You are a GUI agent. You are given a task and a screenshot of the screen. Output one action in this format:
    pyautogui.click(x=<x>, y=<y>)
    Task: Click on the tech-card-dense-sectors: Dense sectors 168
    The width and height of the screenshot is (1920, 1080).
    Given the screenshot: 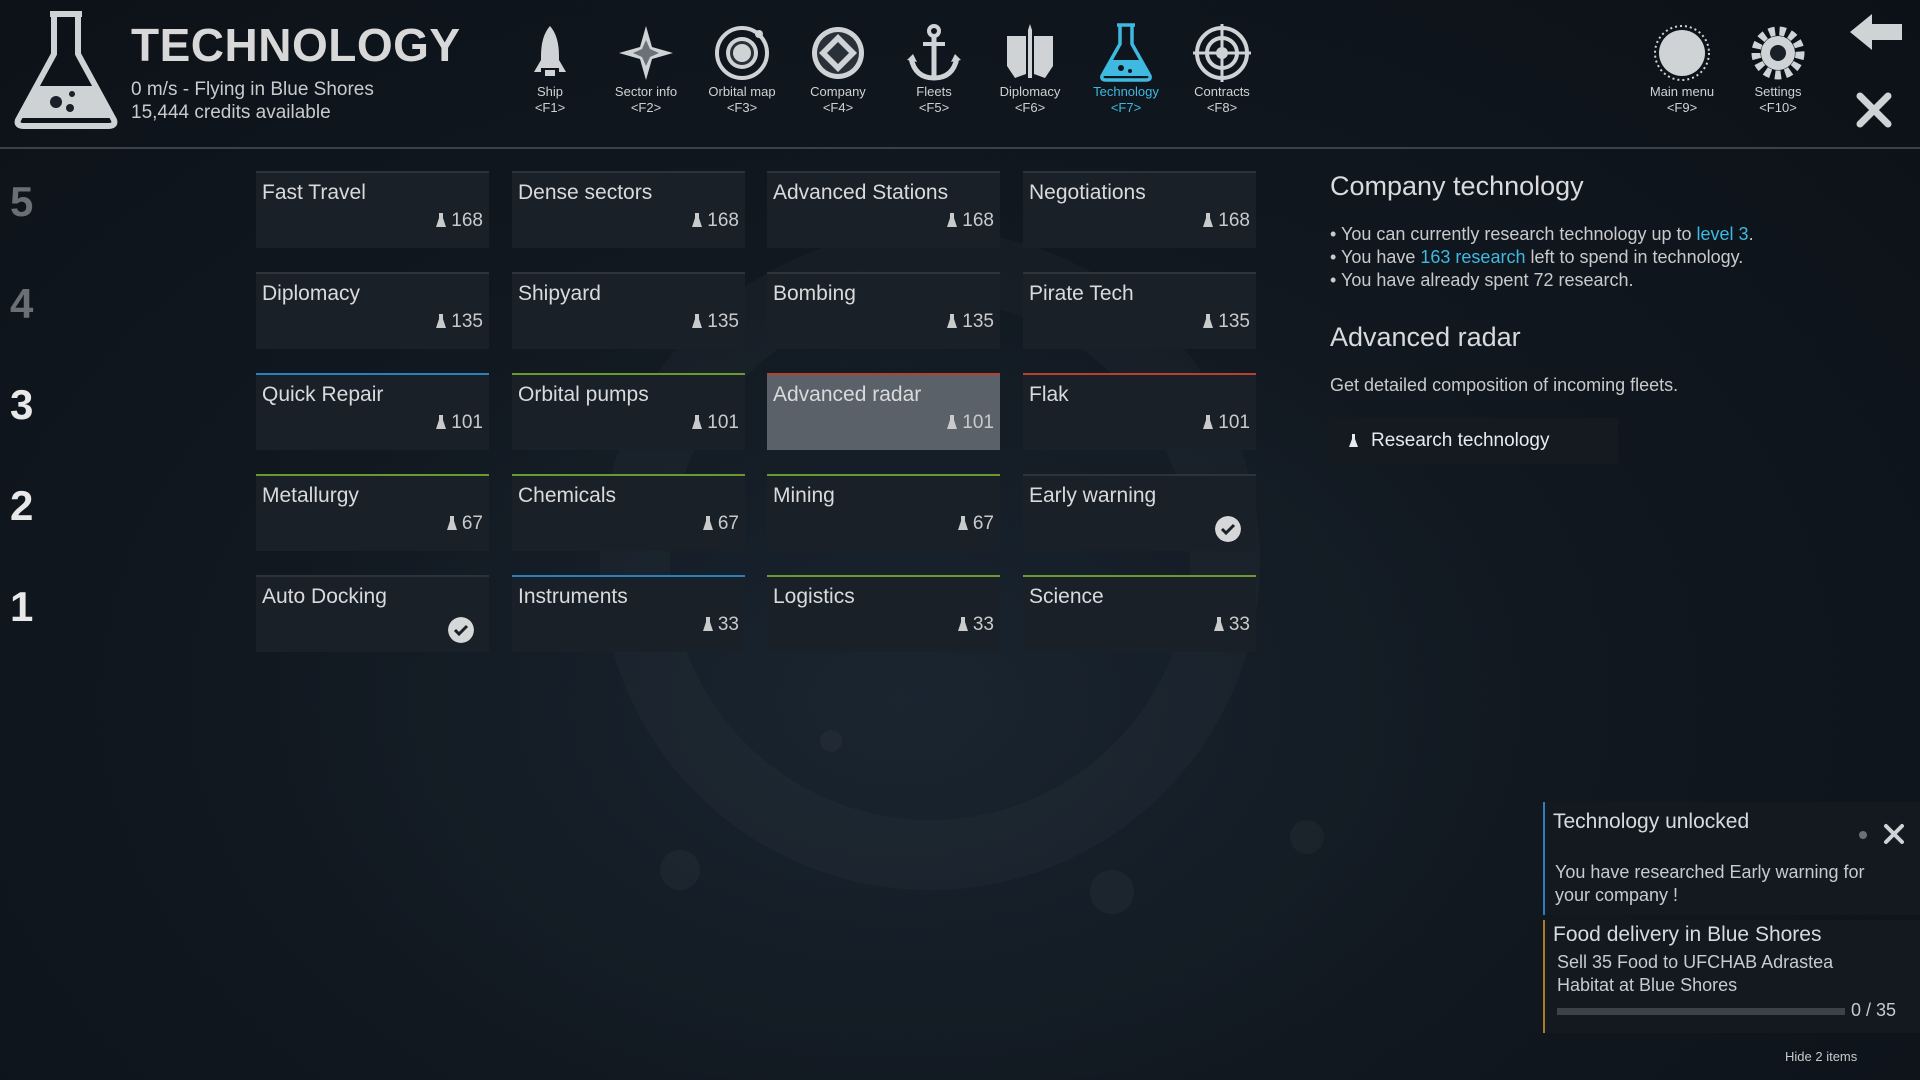 What is the action you would take?
    pyautogui.click(x=628, y=209)
    